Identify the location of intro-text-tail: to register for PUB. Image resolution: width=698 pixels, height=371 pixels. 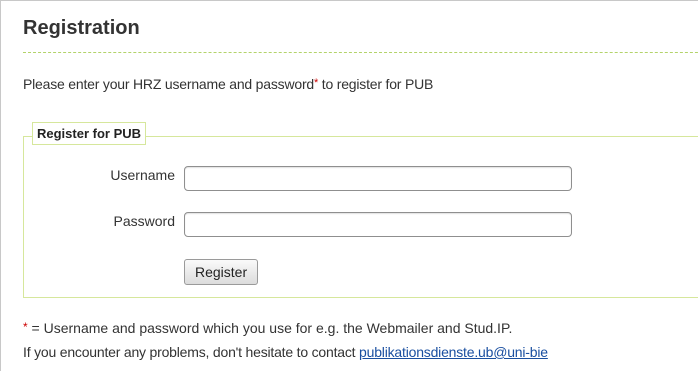
(376, 84).